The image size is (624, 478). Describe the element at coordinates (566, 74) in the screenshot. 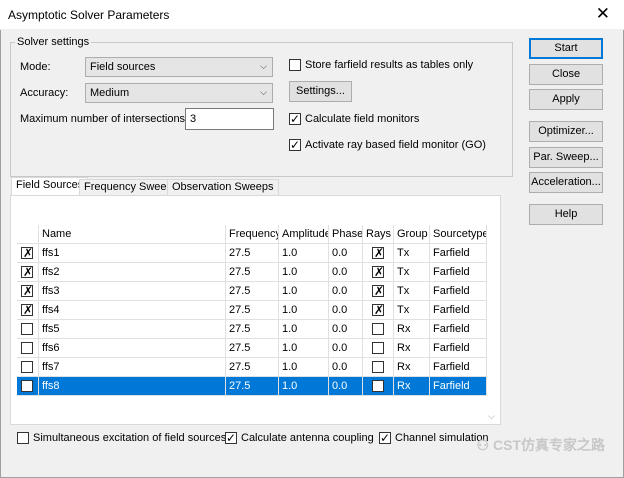

I see `close-button: Close` at that location.